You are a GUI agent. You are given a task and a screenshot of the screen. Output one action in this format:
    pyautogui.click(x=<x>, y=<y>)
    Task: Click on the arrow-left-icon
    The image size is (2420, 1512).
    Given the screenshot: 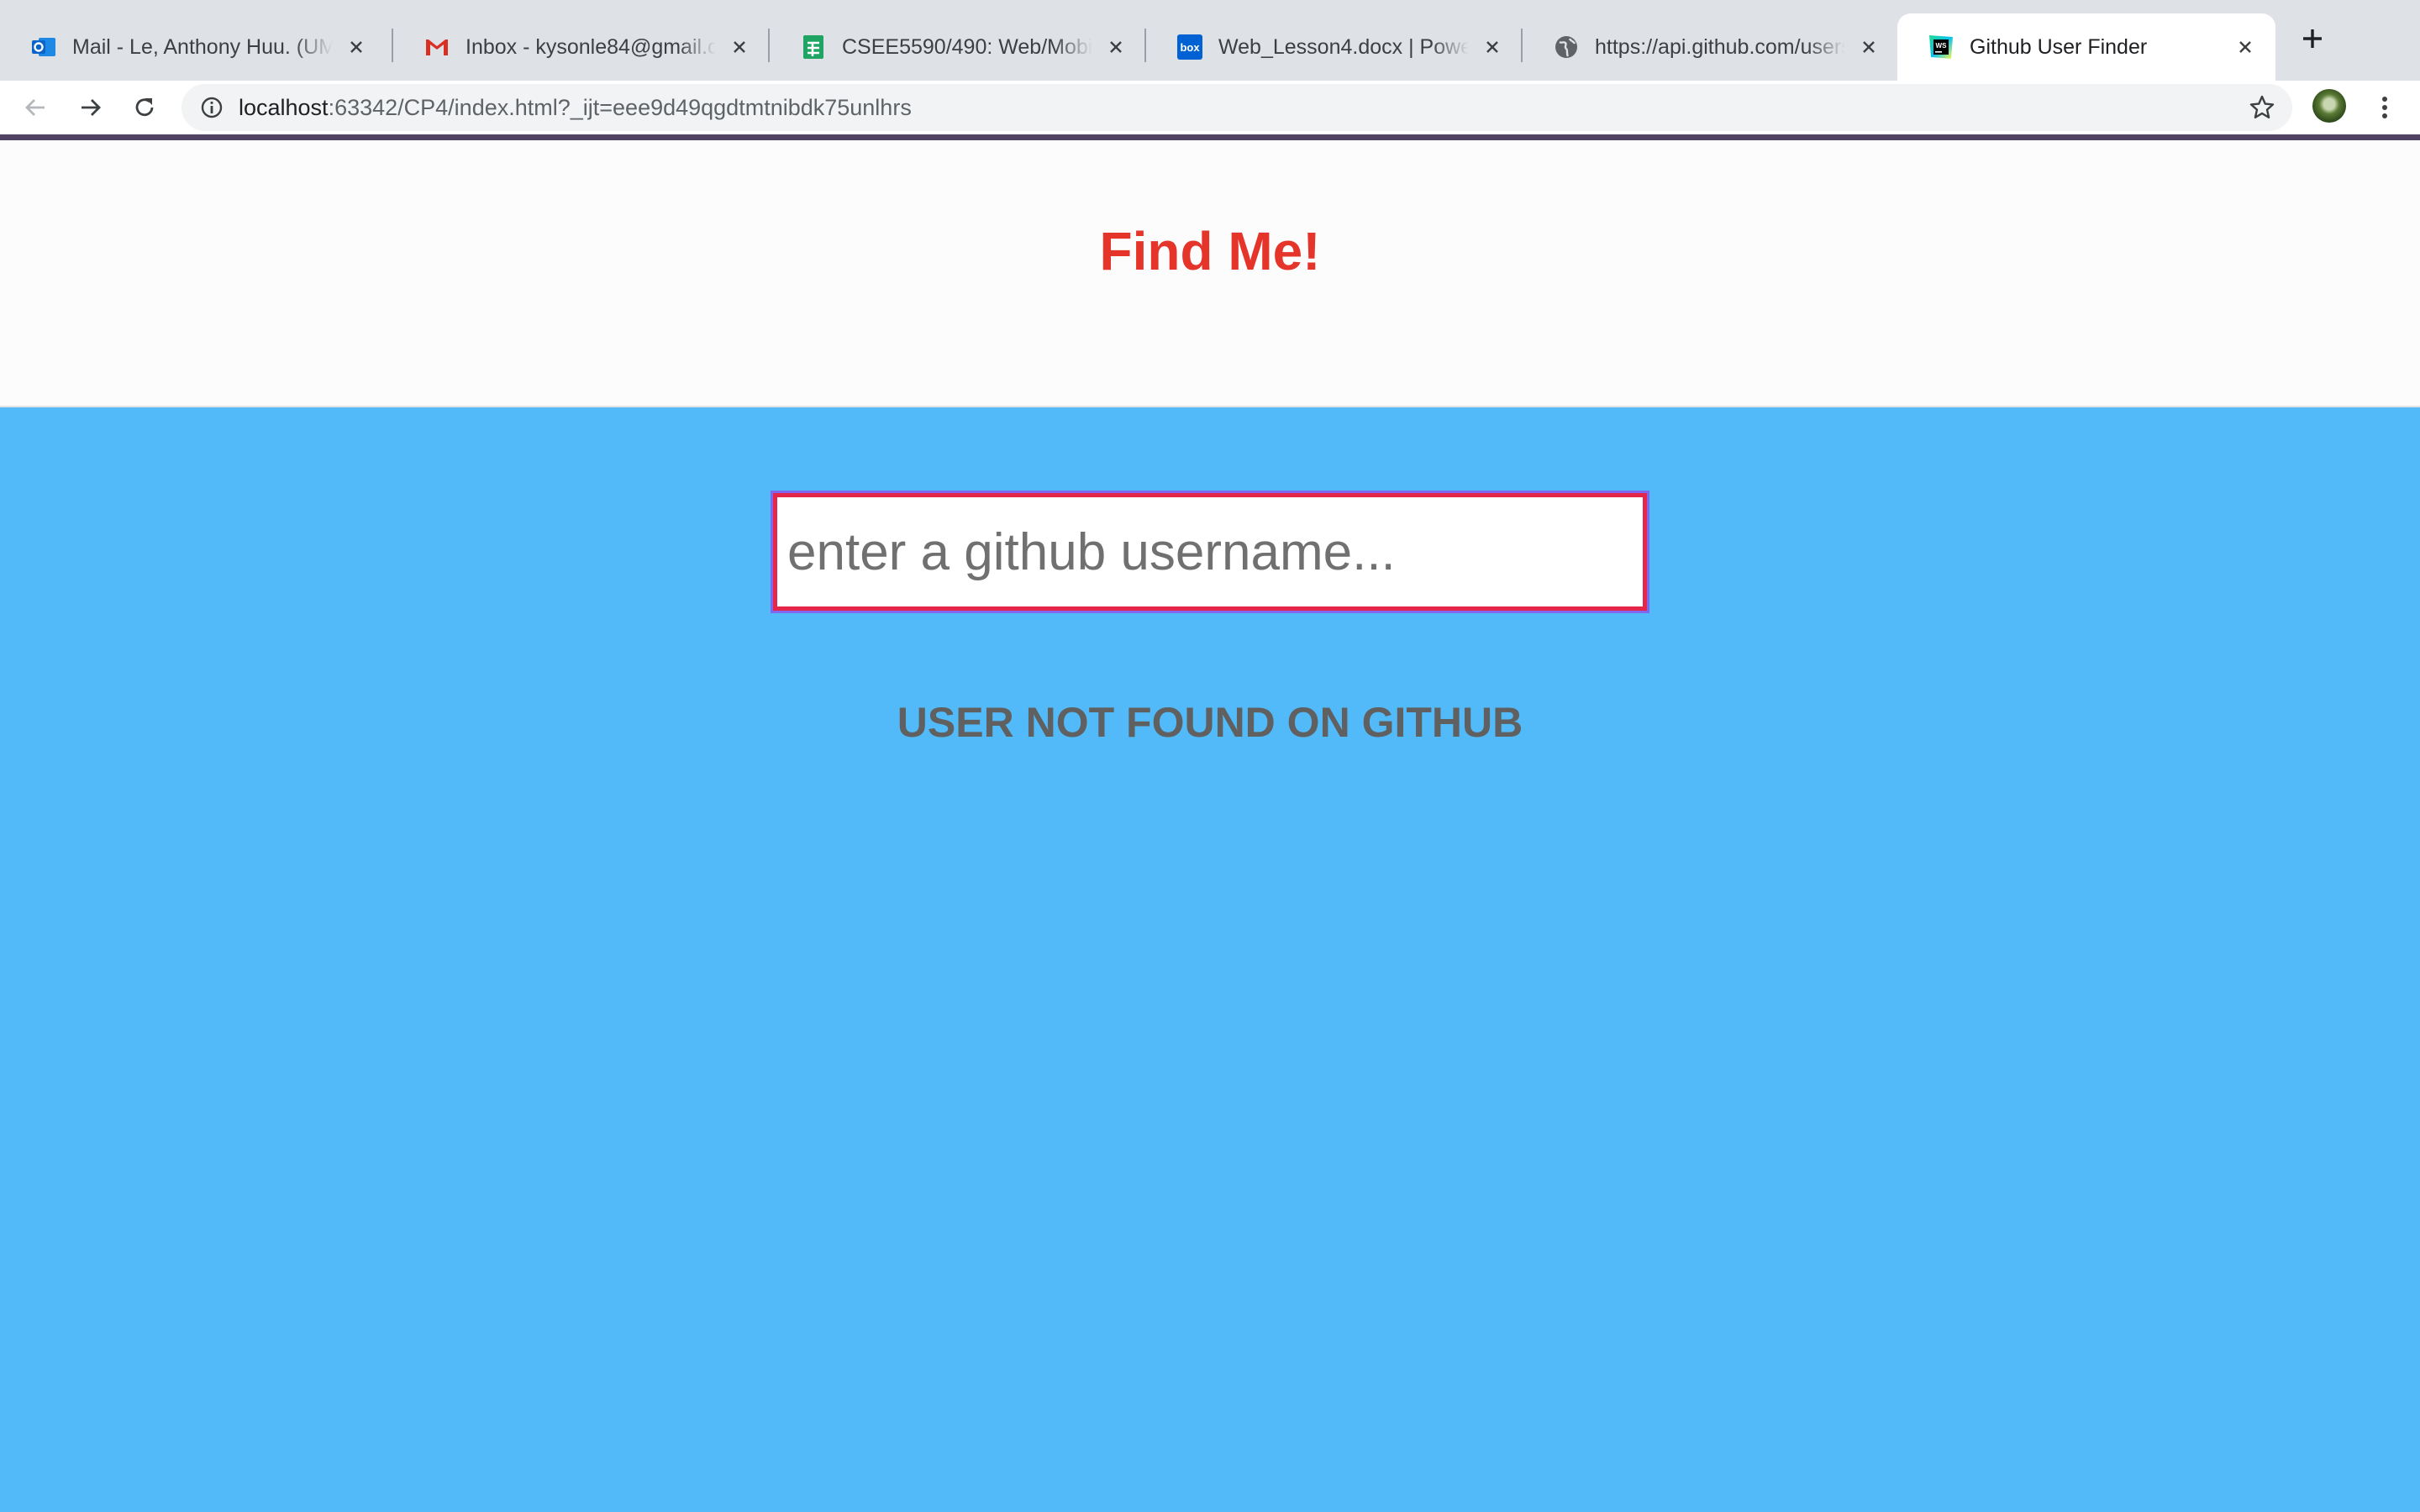 What is the action you would take?
    pyautogui.click(x=35, y=107)
    